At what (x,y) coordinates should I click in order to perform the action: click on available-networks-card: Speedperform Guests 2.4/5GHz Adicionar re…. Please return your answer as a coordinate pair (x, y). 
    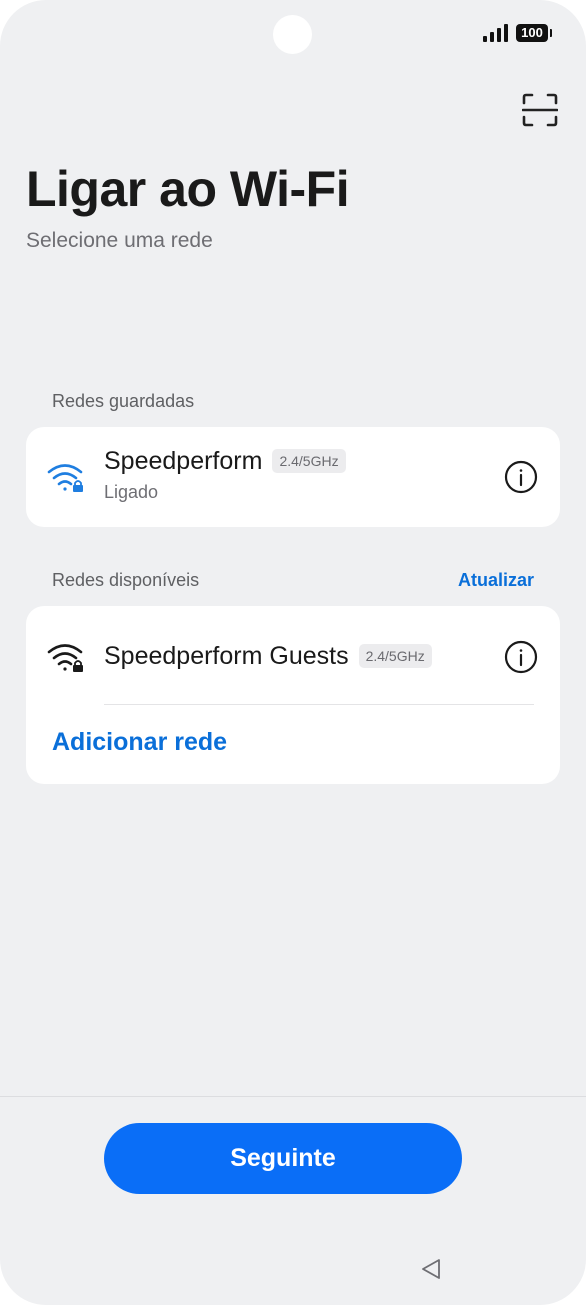
    Looking at the image, I should click on (293, 695).